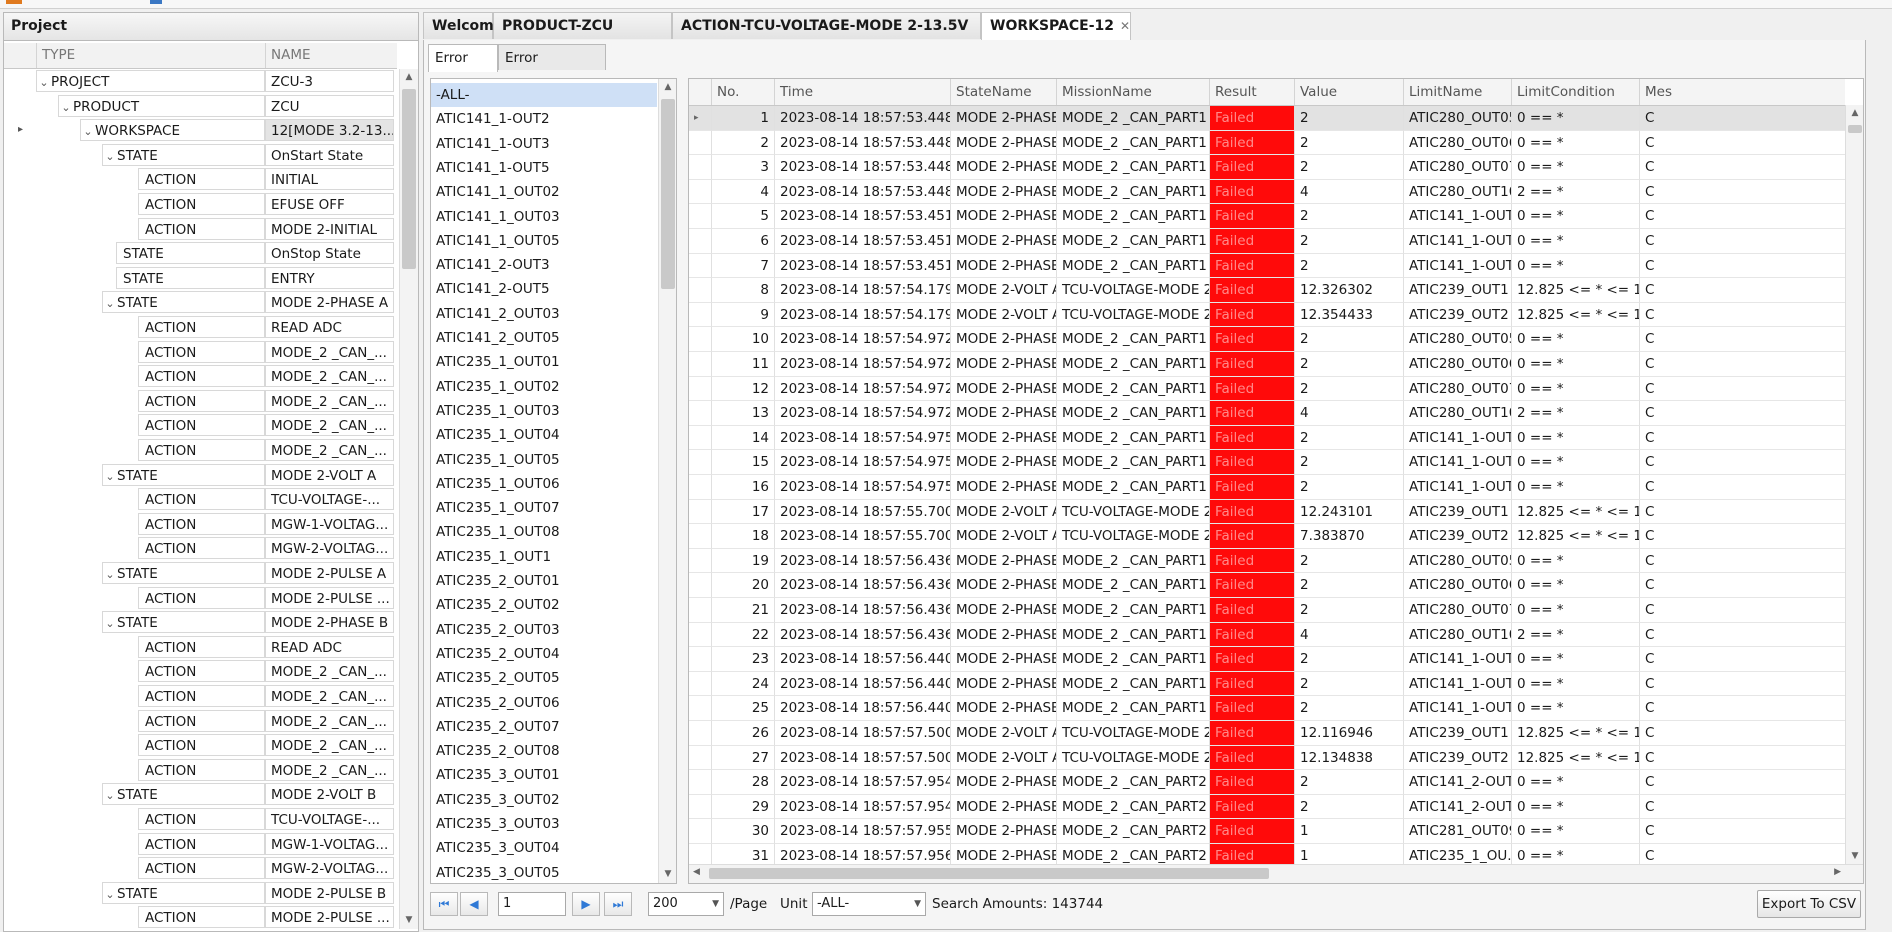 The width and height of the screenshot is (1892, 932). I want to click on filter-list-item: ATIC235_2_OUT02, so click(544, 605).